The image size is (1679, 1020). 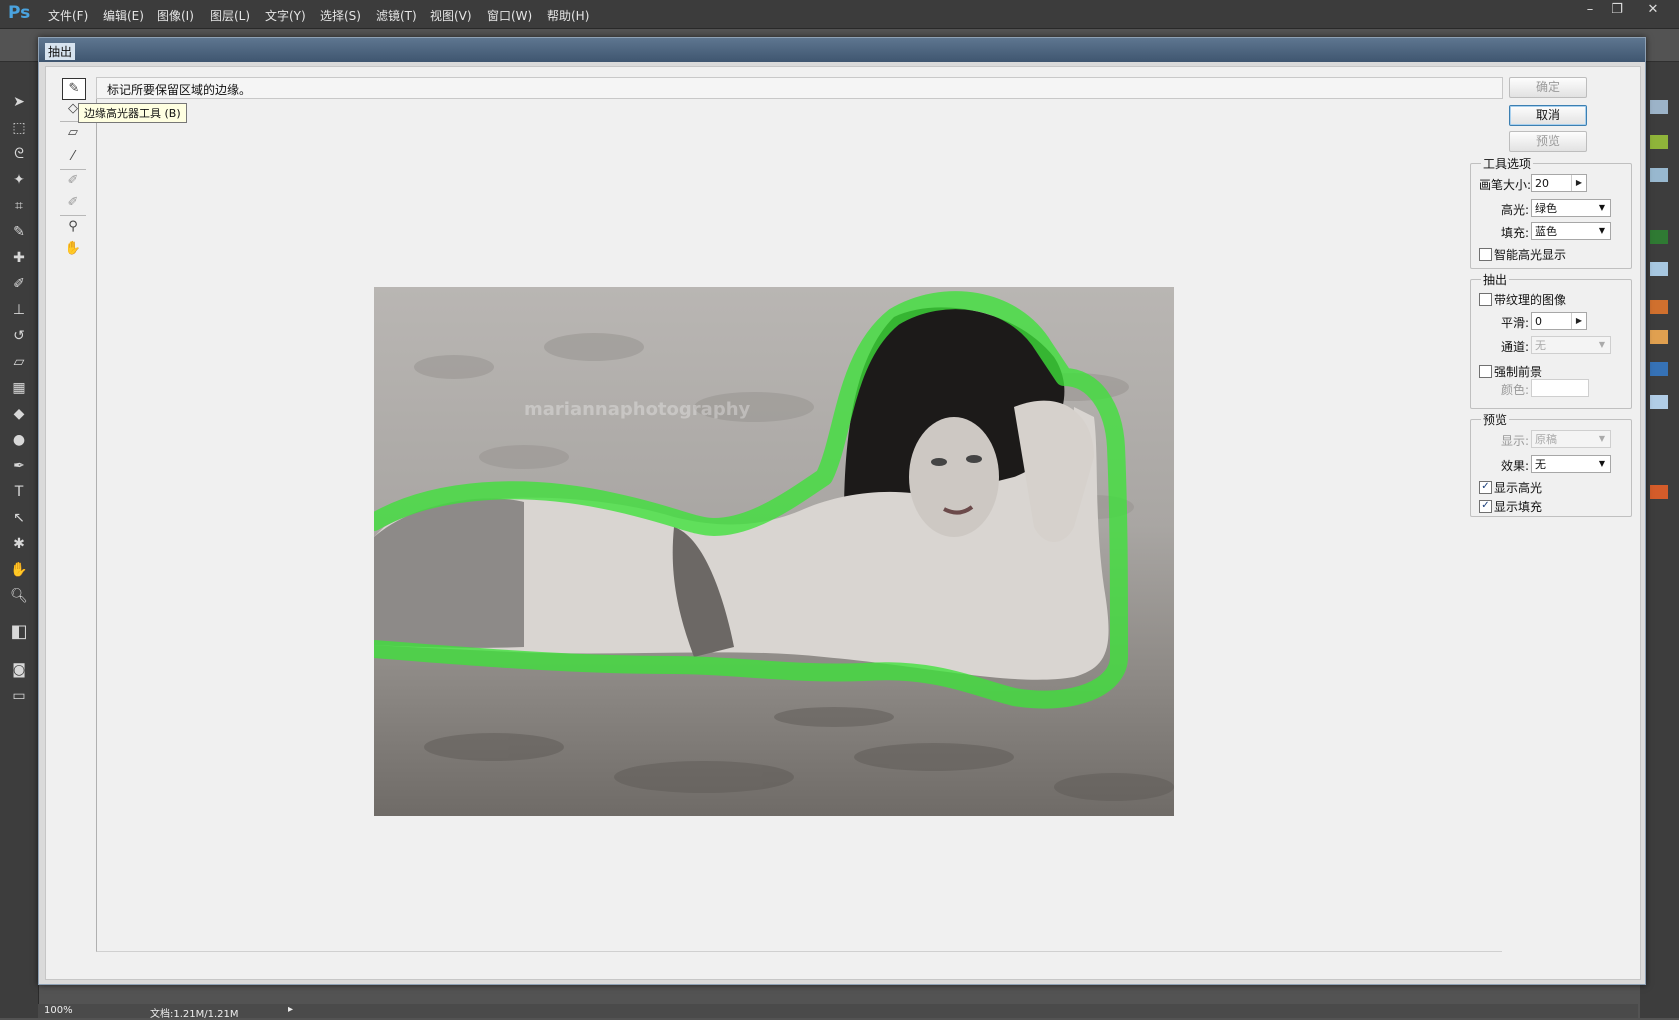 What do you see at coordinates (568, 15) in the screenshot?
I see `menu-help: 帮助(H)` at bounding box center [568, 15].